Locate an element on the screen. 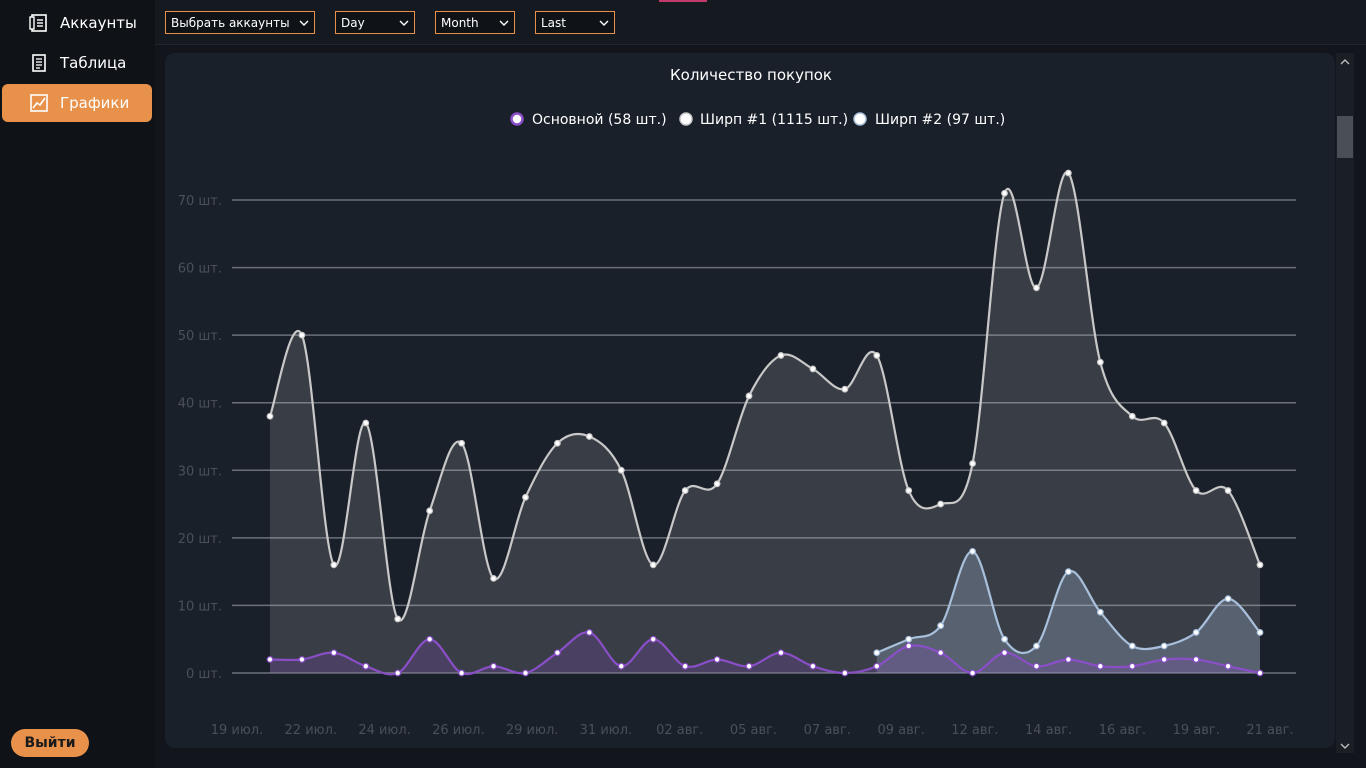  table-icon is located at coordinates (39, 63).